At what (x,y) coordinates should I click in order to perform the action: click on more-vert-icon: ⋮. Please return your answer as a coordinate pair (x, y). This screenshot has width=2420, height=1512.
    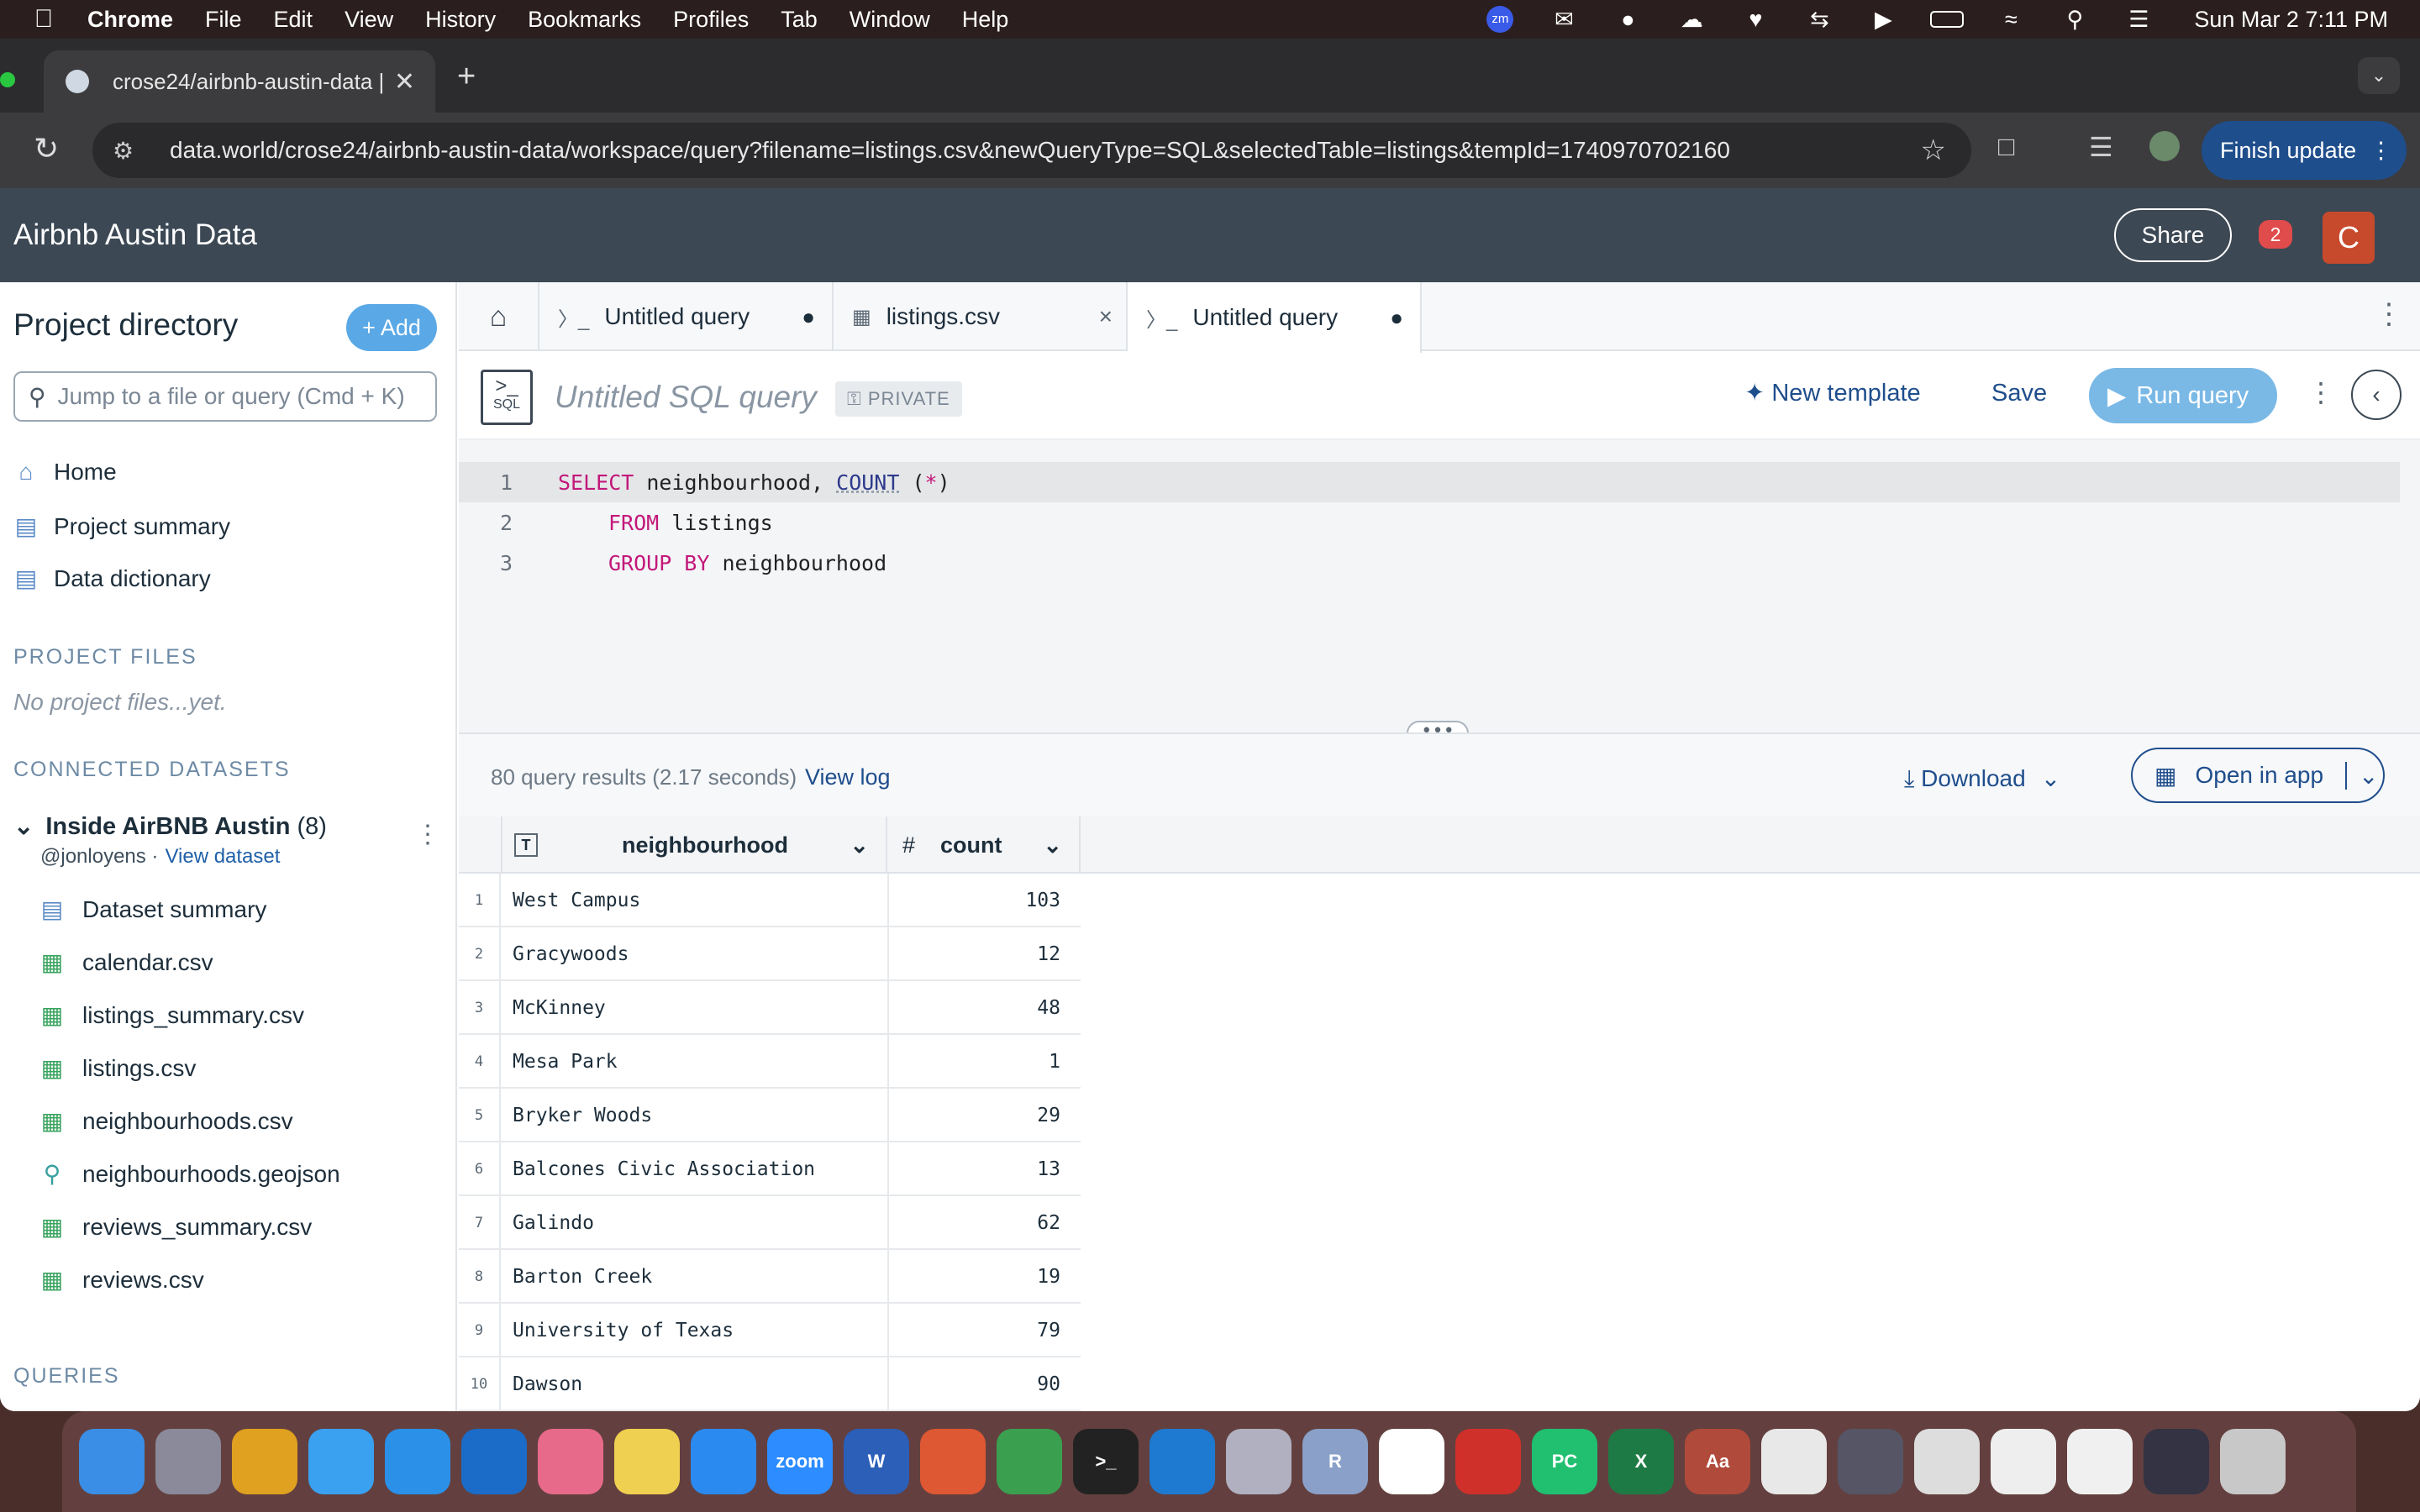
    Looking at the image, I should click on (2381, 151).